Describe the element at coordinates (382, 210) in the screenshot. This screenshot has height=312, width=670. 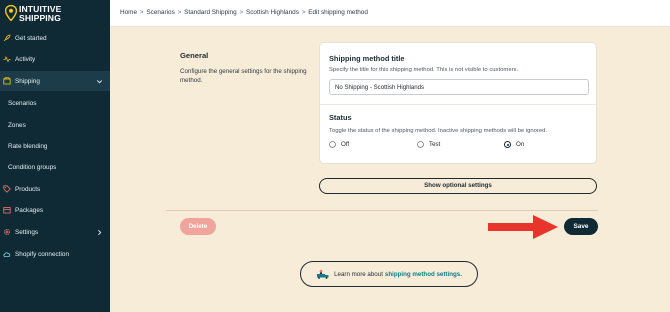
I see `footer-divider` at that location.